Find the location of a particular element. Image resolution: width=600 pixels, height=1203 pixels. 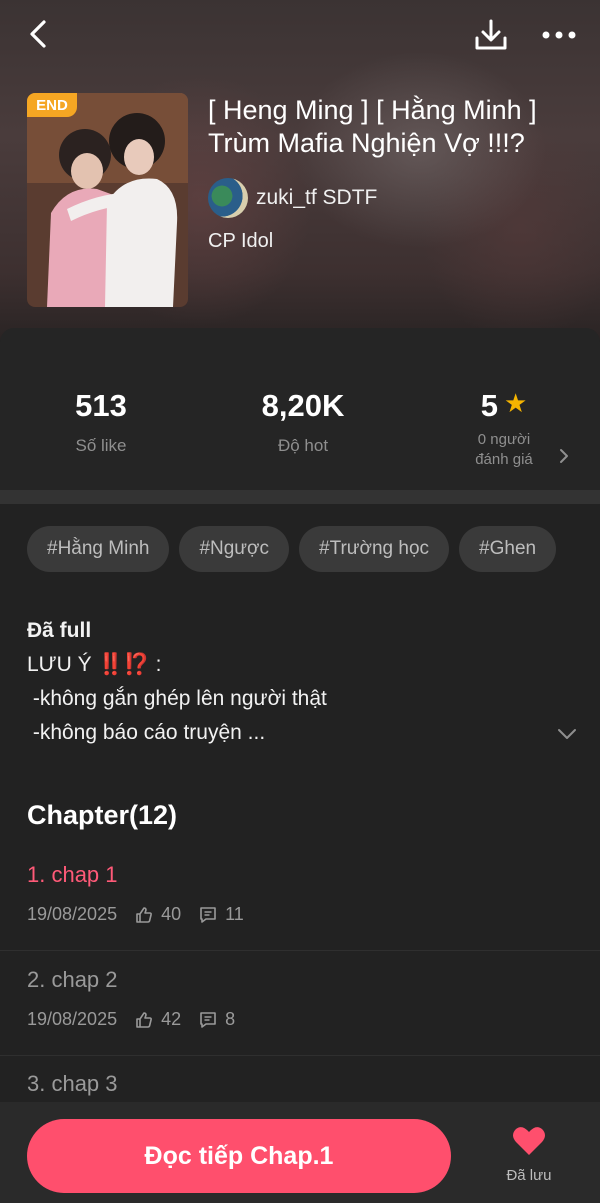

end-badge: END is located at coordinates (52, 105).